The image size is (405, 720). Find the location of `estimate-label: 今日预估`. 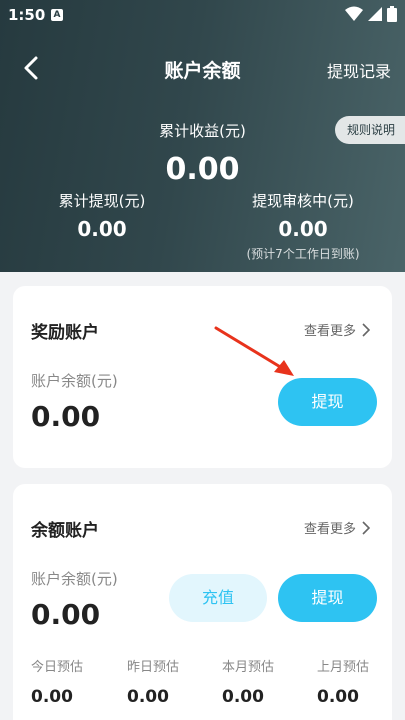

estimate-label: 今日预估 is located at coordinates (57, 667).